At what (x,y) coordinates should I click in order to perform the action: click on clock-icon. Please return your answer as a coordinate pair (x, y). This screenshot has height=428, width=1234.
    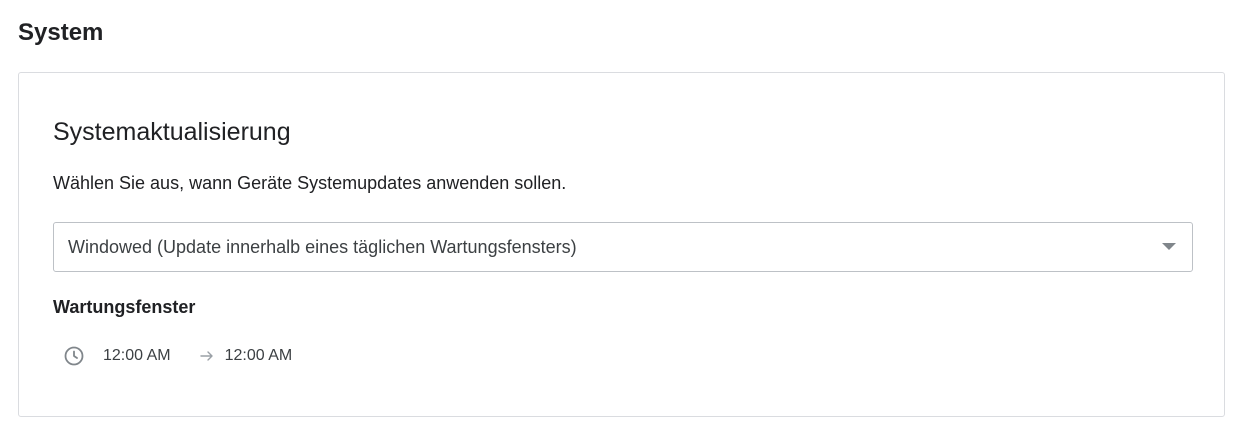
    Looking at the image, I should click on (74, 356).